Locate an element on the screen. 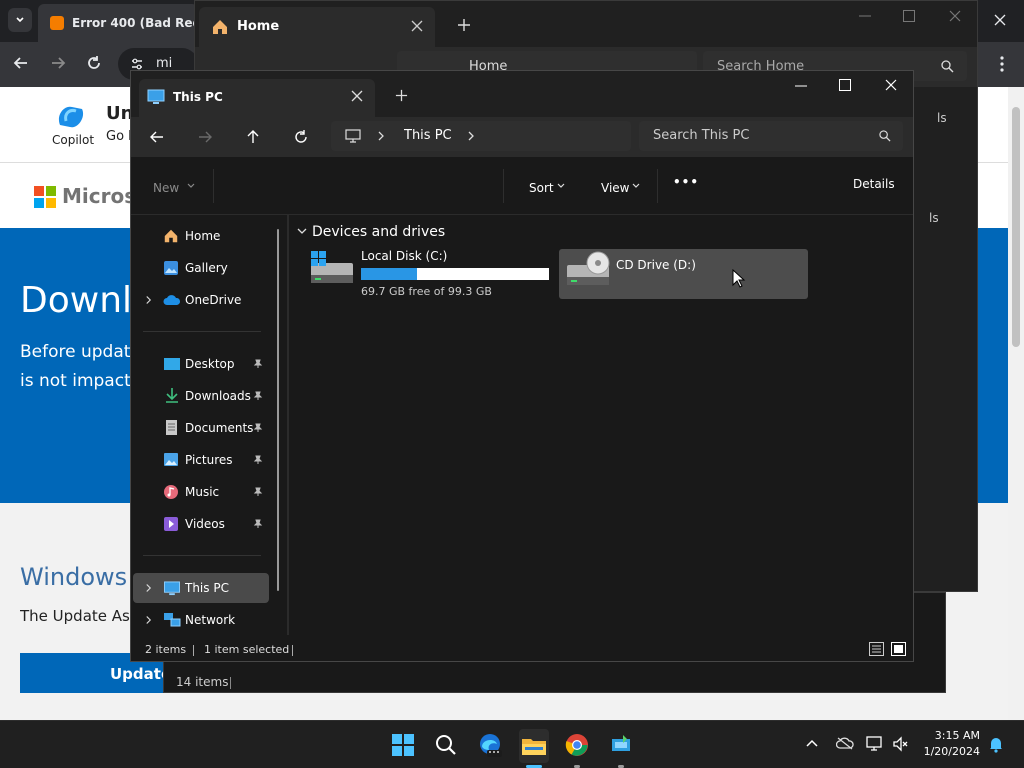  cd-drive-icon is located at coordinates (588, 268).